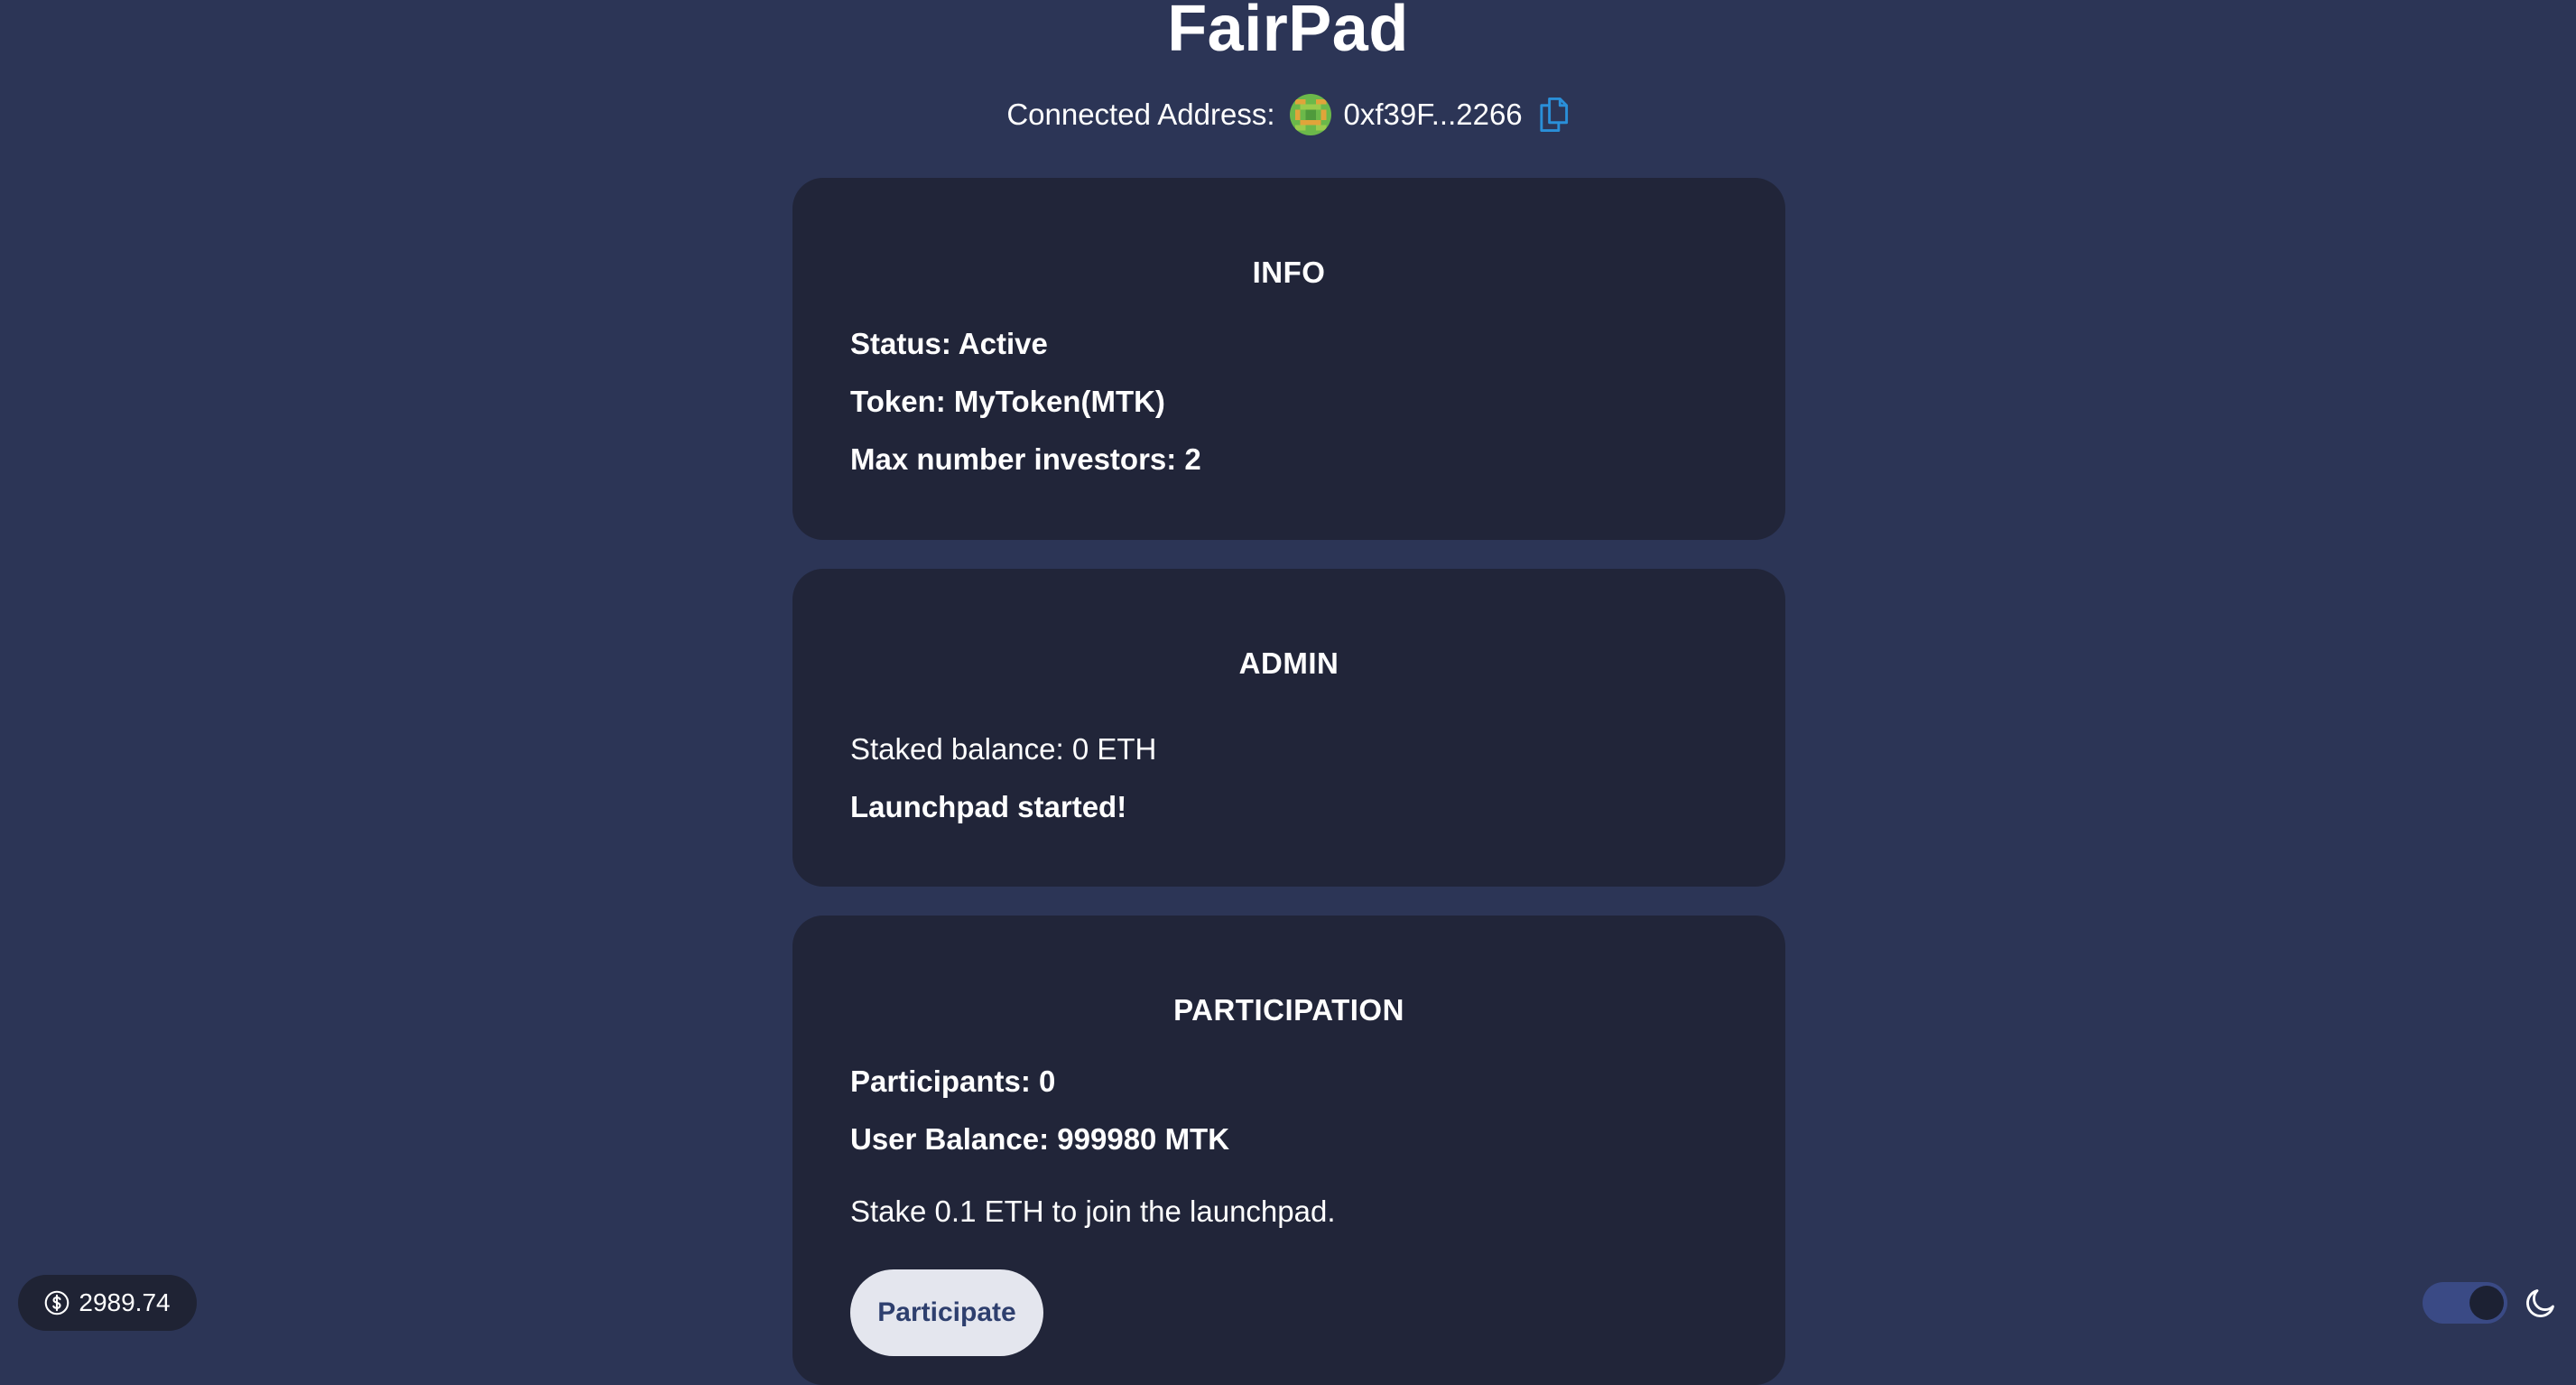 This screenshot has width=2576, height=1385. What do you see at coordinates (2465, 1303) in the screenshot?
I see `dark-mode-toggle` at bounding box center [2465, 1303].